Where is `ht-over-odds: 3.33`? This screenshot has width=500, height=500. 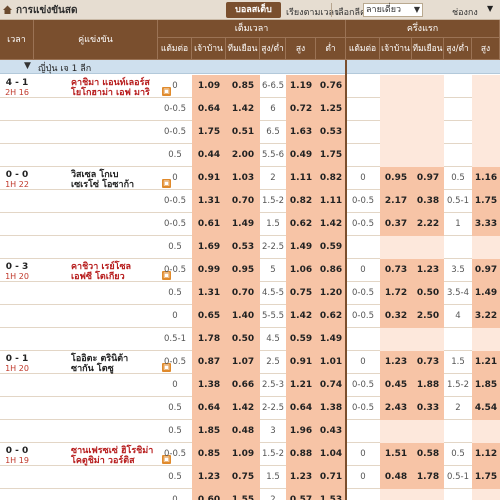 ht-over-odds: 3.33 is located at coordinates (486, 224).